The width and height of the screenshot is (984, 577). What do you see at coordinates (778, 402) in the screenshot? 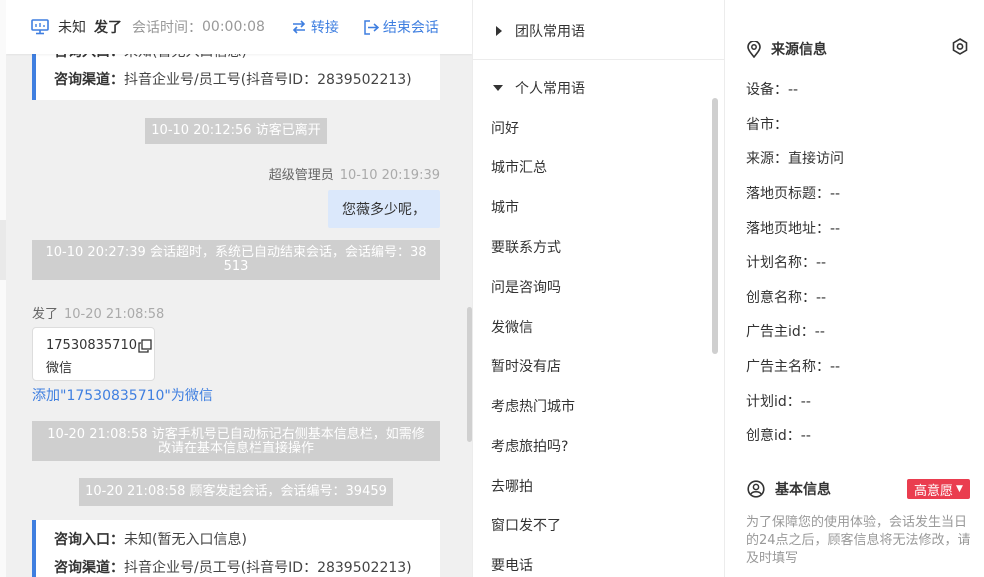
I see `source-field-plan-id: 计划id：--` at bounding box center [778, 402].